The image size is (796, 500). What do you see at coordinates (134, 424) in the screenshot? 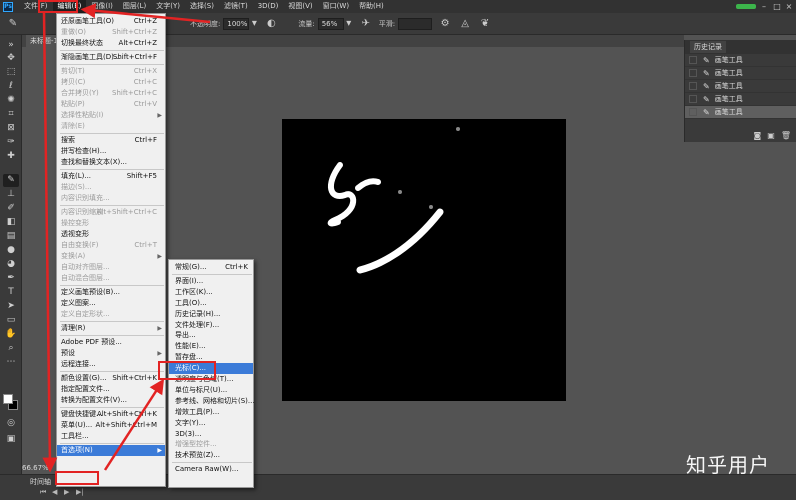
I see `arrow-up` at bounding box center [134, 424].